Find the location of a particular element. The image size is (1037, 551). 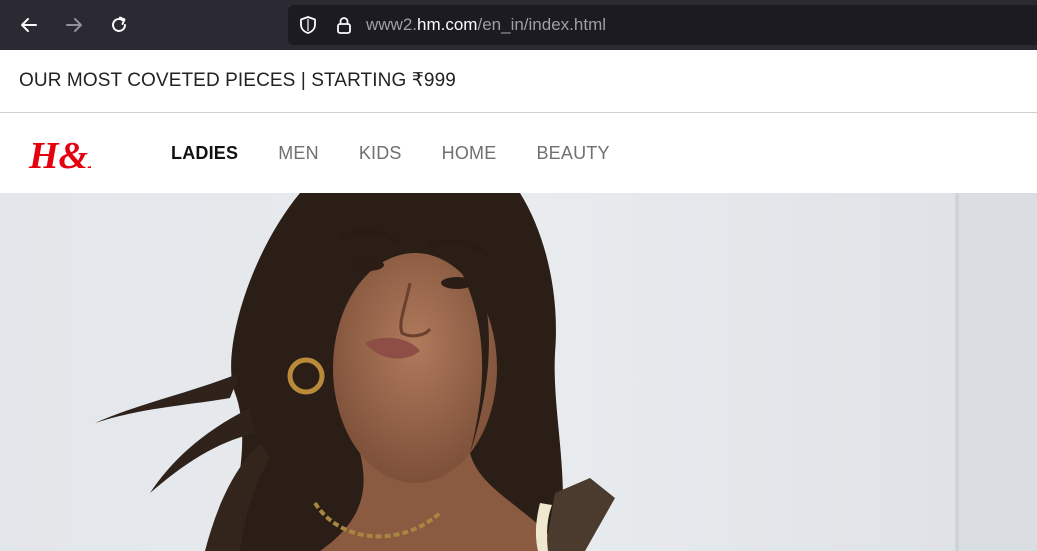

arrow-left-icon is located at coordinates (29, 25).